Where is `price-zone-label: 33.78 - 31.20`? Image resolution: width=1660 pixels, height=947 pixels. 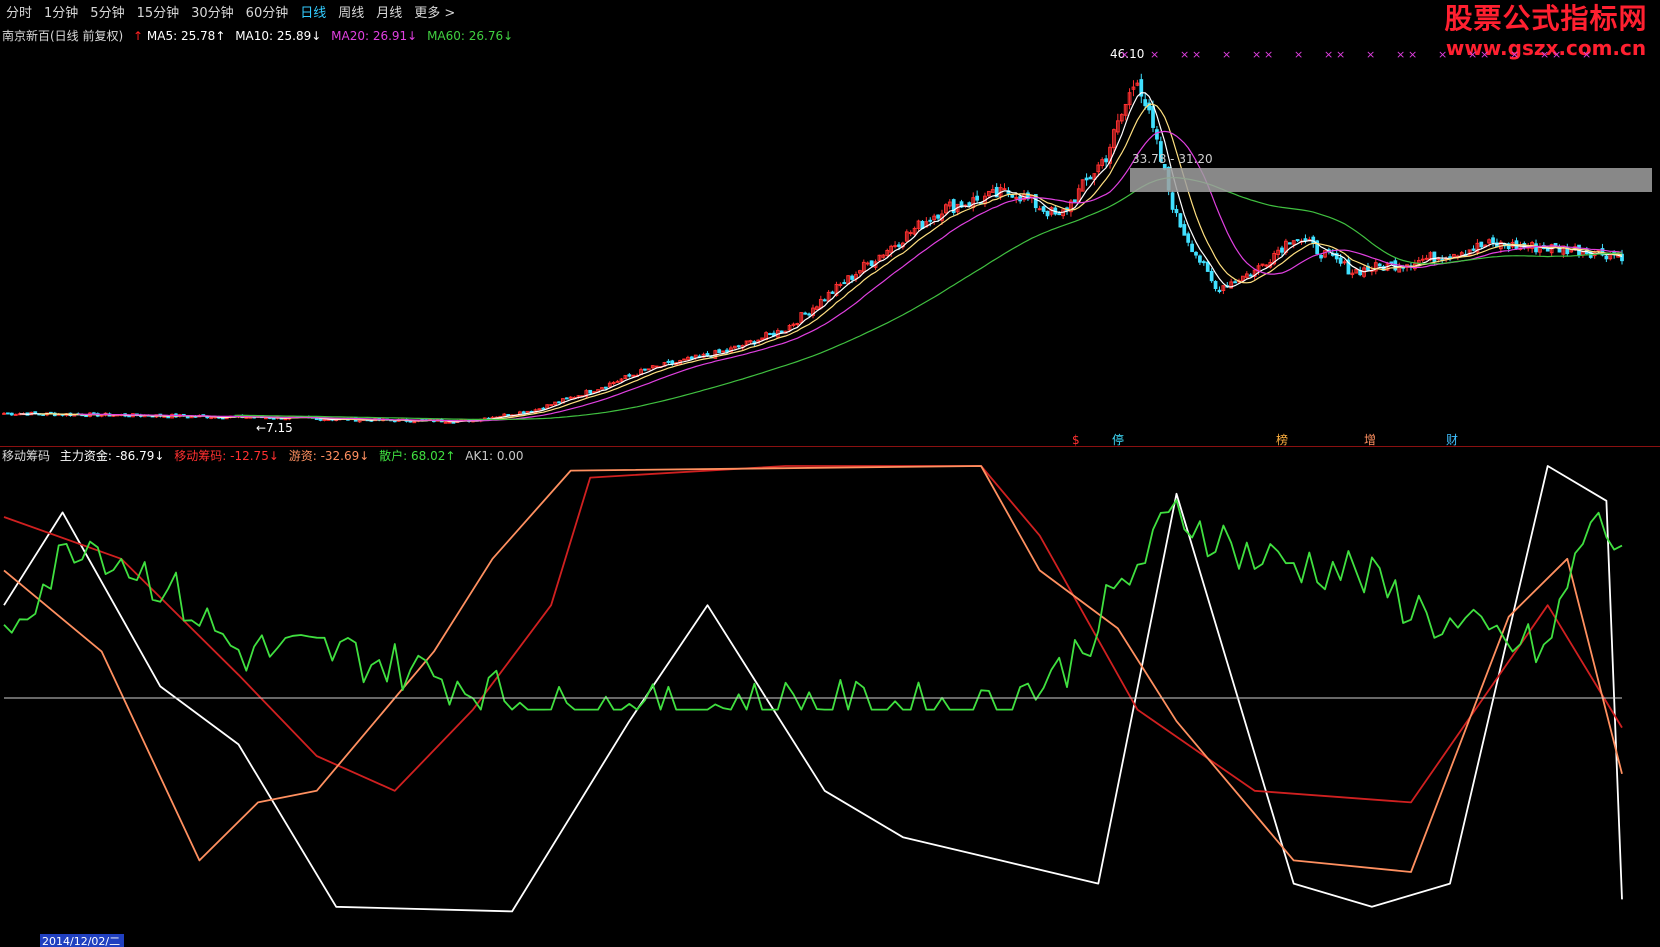
price-zone-label: 33.78 - 31.20 is located at coordinates (1172, 159).